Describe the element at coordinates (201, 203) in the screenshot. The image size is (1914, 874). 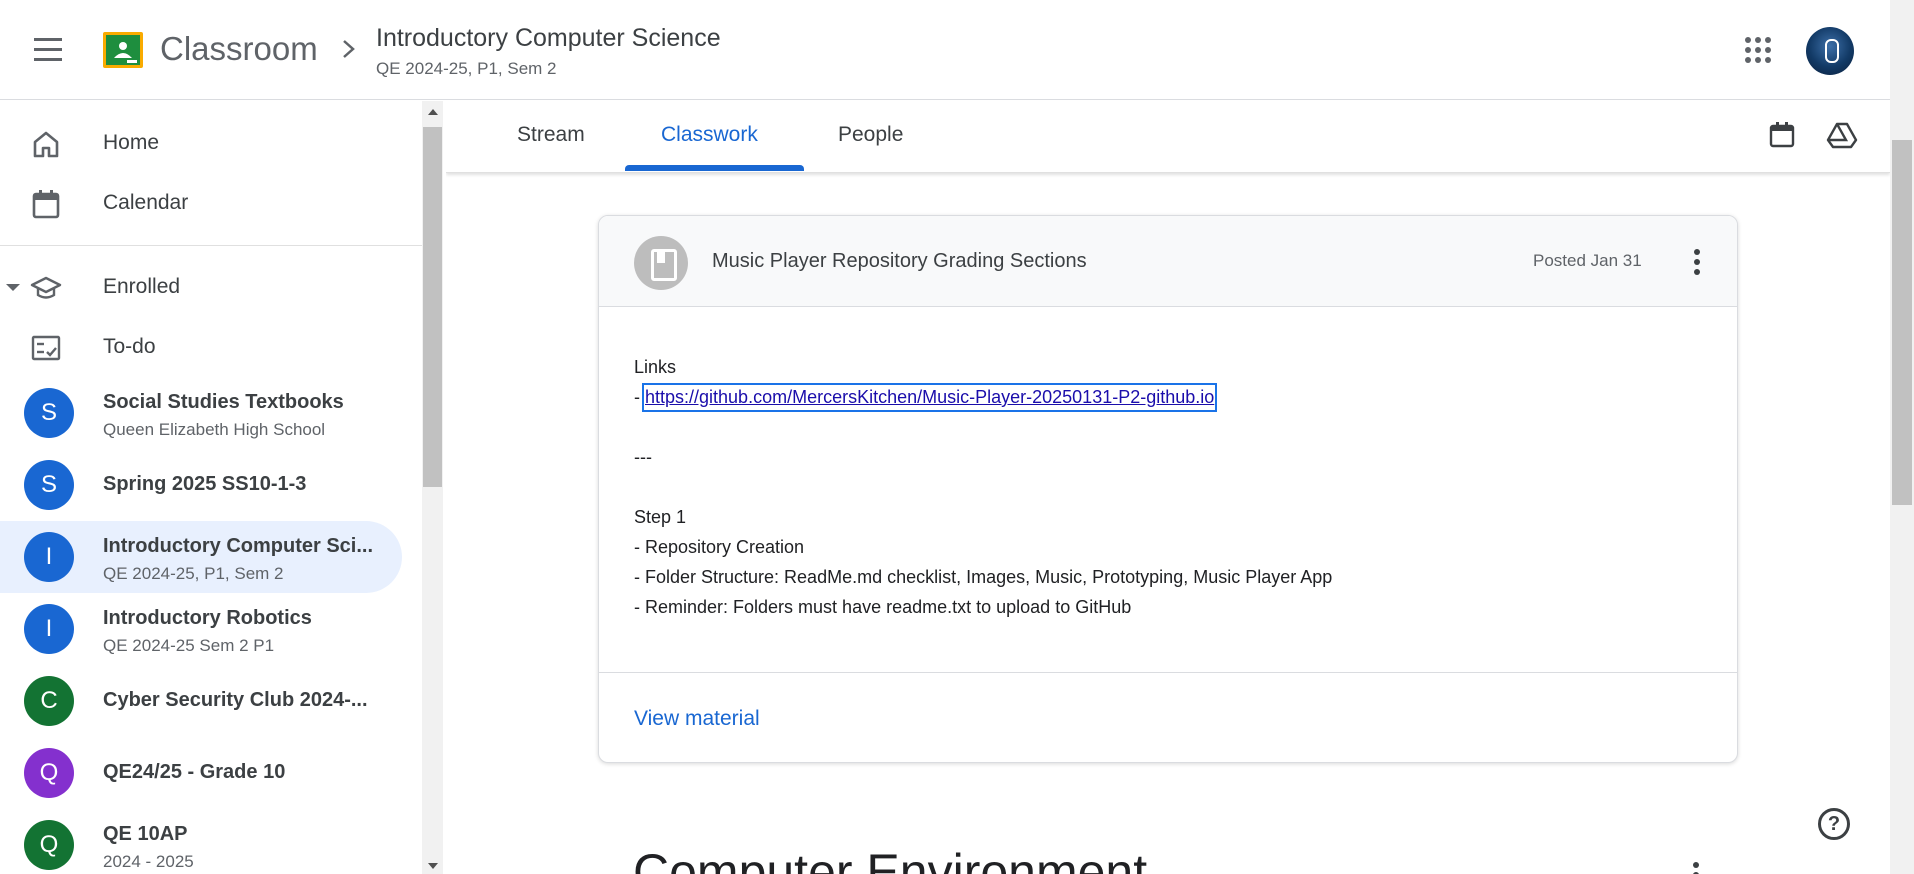
I see `sidebar-item-calendar: Calendar` at that location.